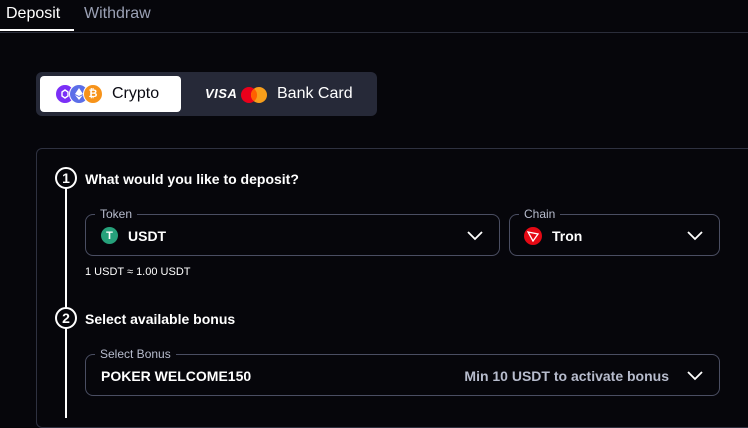 Image resolution: width=748 pixels, height=428 pixels. I want to click on crypto-method-button: ₿ Crypto, so click(110, 94).